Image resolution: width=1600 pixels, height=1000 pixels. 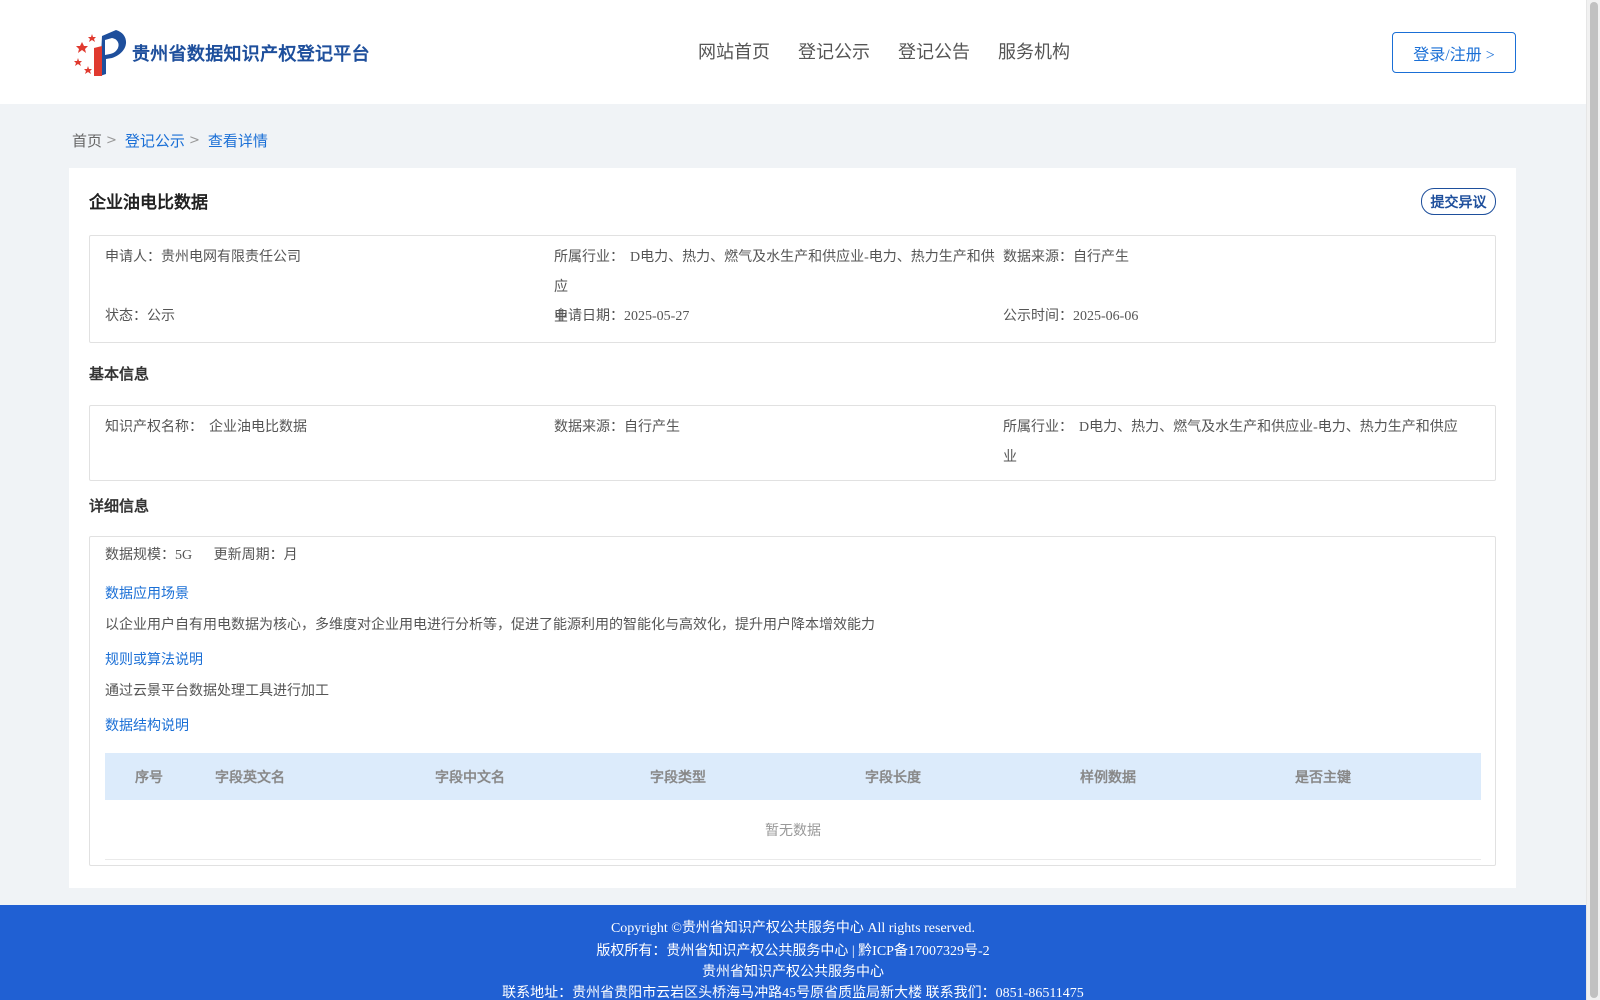 I want to click on breadcrumb: 首页 > 登记公示 > 查看详情, so click(x=170, y=140).